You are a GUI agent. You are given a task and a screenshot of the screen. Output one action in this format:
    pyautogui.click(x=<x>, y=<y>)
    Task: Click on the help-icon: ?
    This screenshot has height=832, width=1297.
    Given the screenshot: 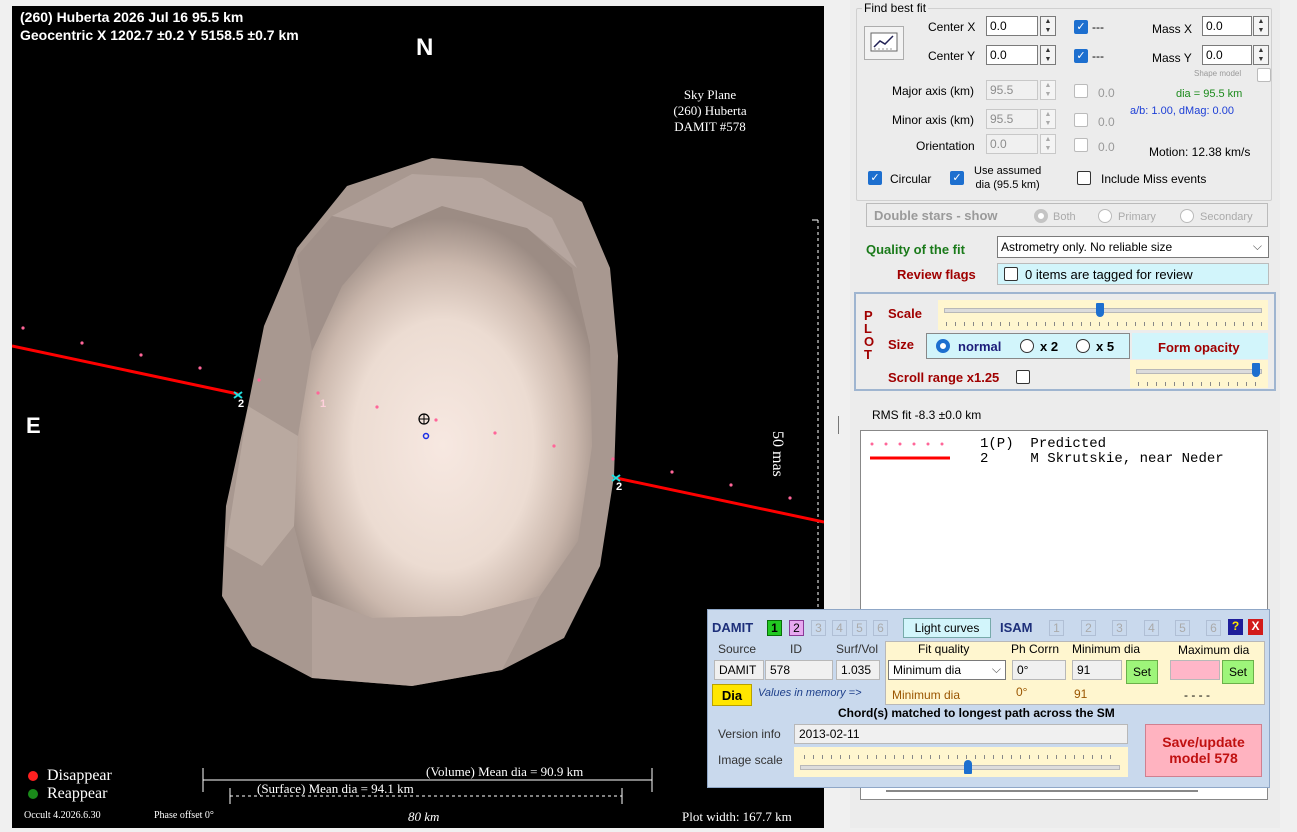 What is the action you would take?
    pyautogui.click(x=1235, y=627)
    